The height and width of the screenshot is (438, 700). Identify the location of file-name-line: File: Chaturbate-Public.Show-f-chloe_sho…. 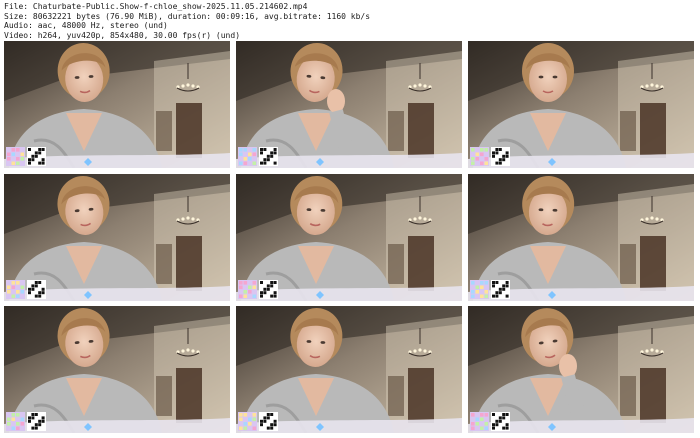
(156, 6).